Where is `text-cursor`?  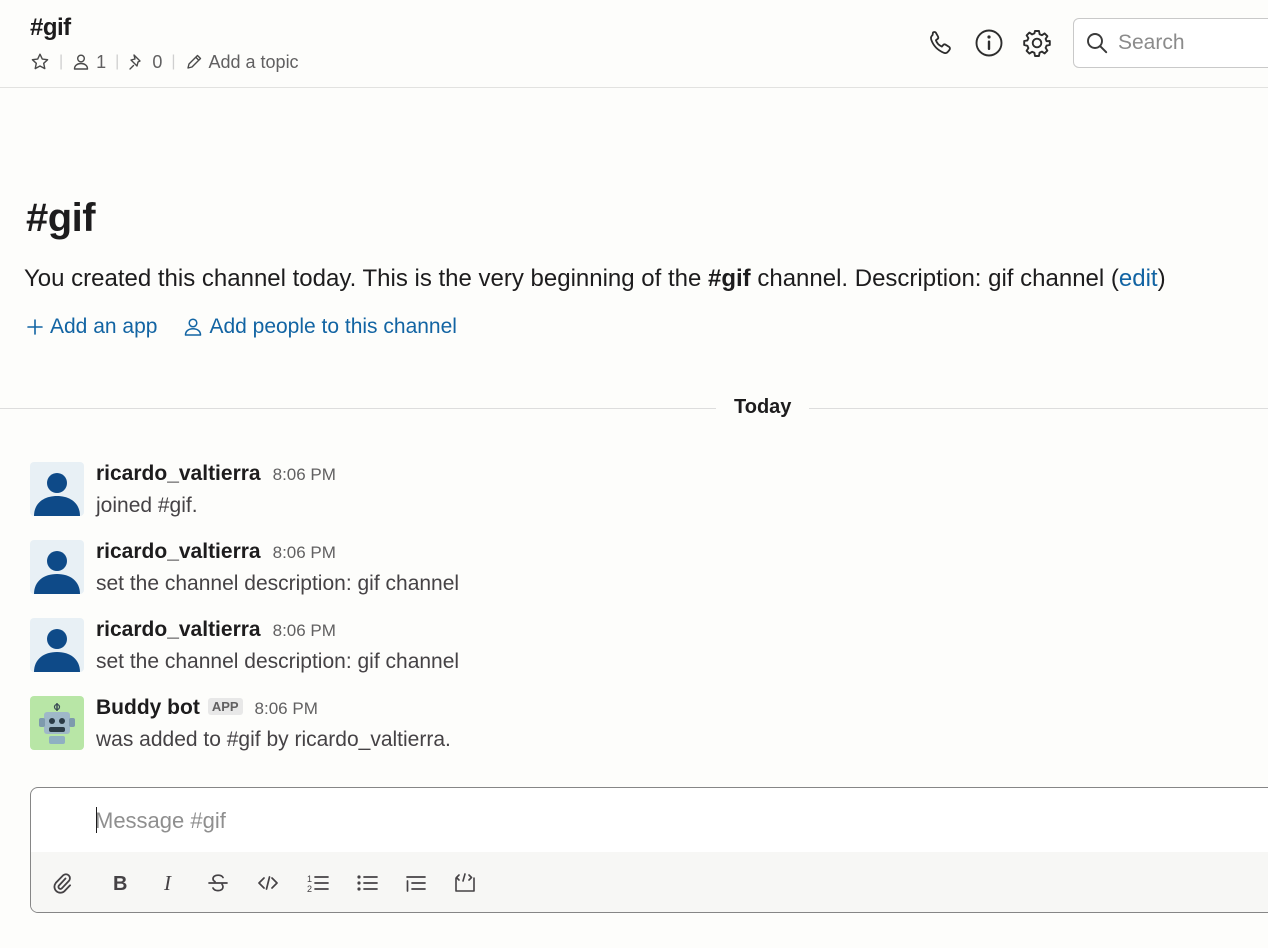 text-cursor is located at coordinates (96, 820).